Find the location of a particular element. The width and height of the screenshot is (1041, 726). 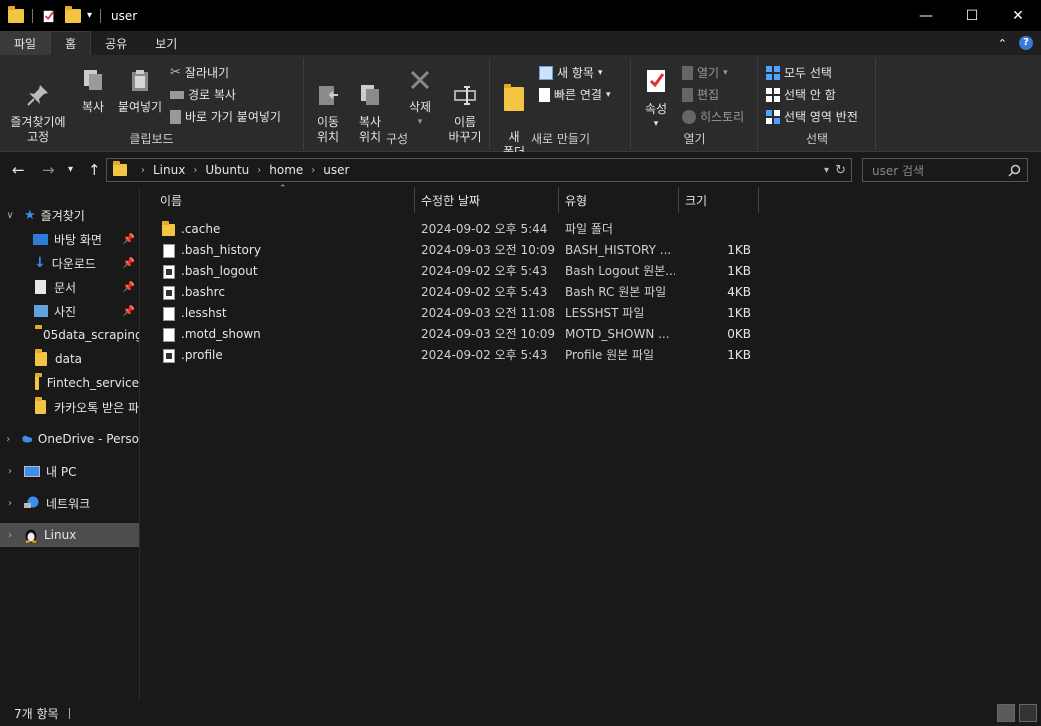

properties-button: 속성 ▾ is located at coordinates (656, 100).